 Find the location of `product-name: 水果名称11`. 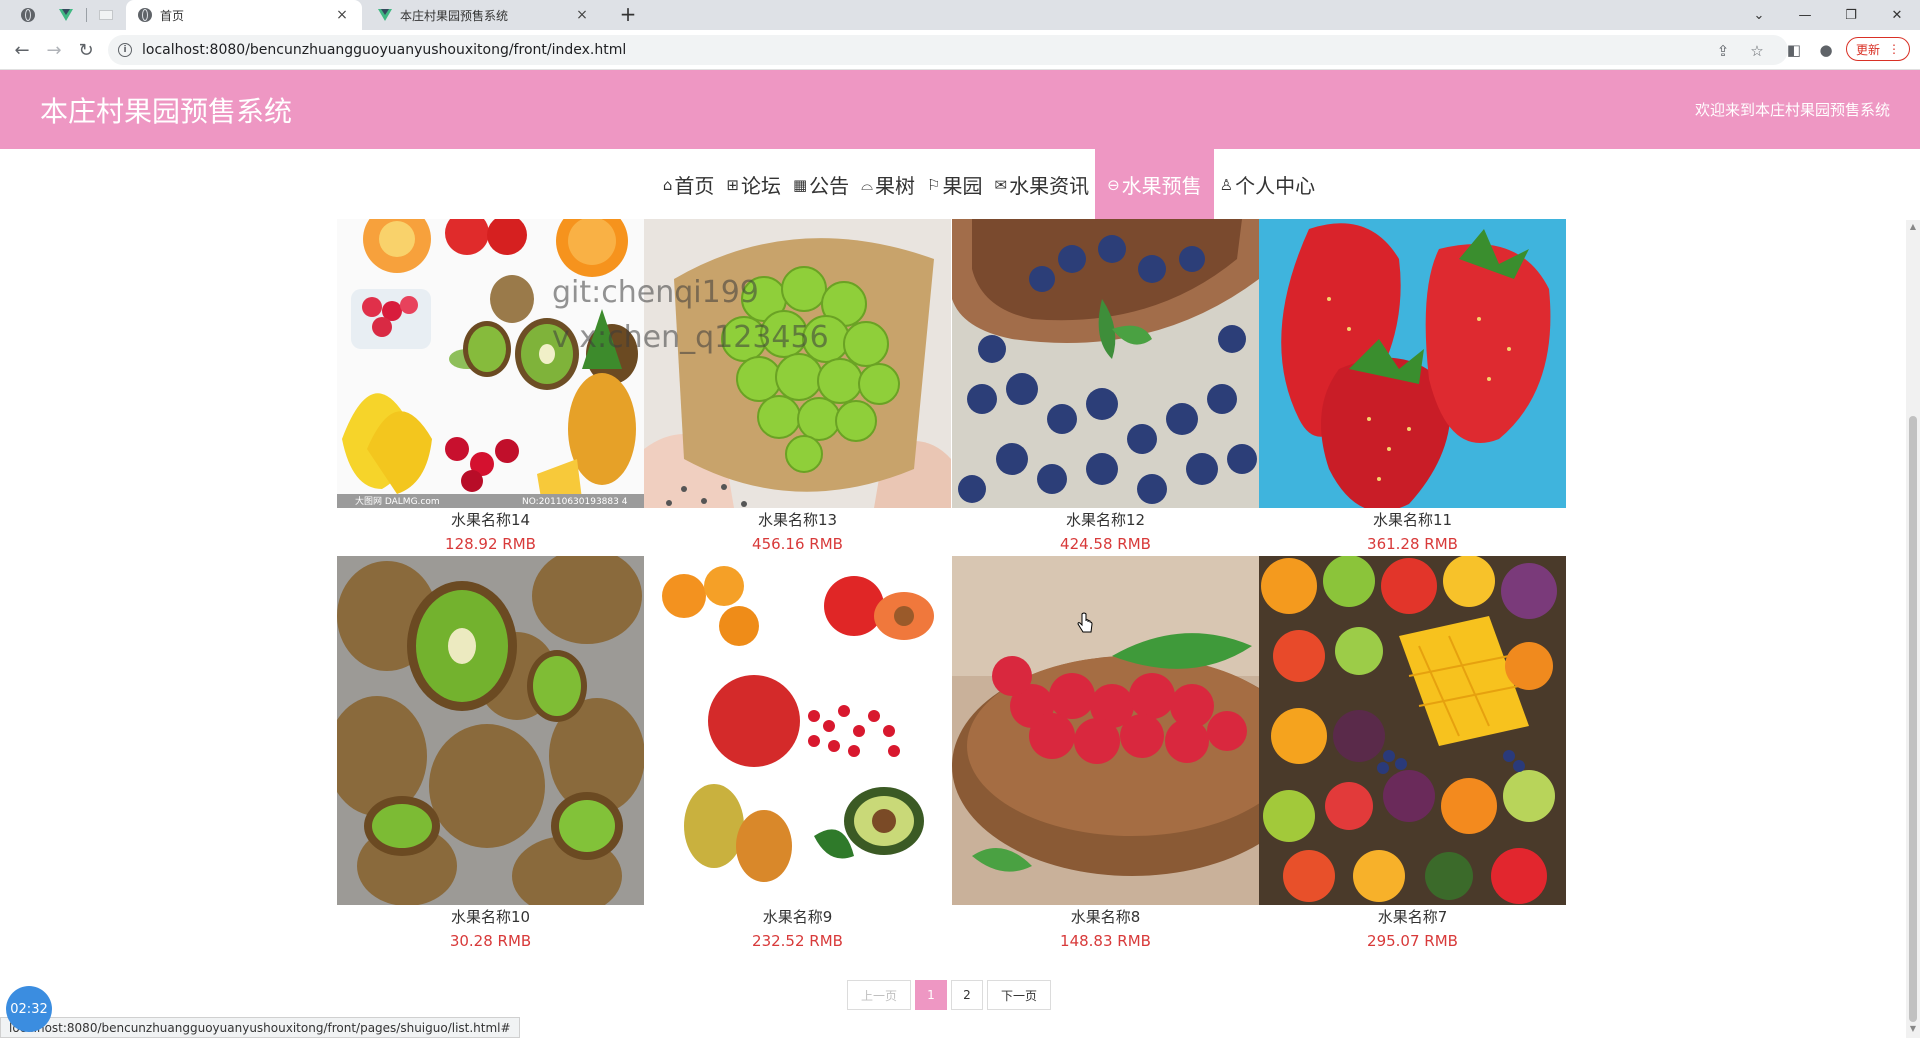

product-name: 水果名称11 is located at coordinates (1412, 520).